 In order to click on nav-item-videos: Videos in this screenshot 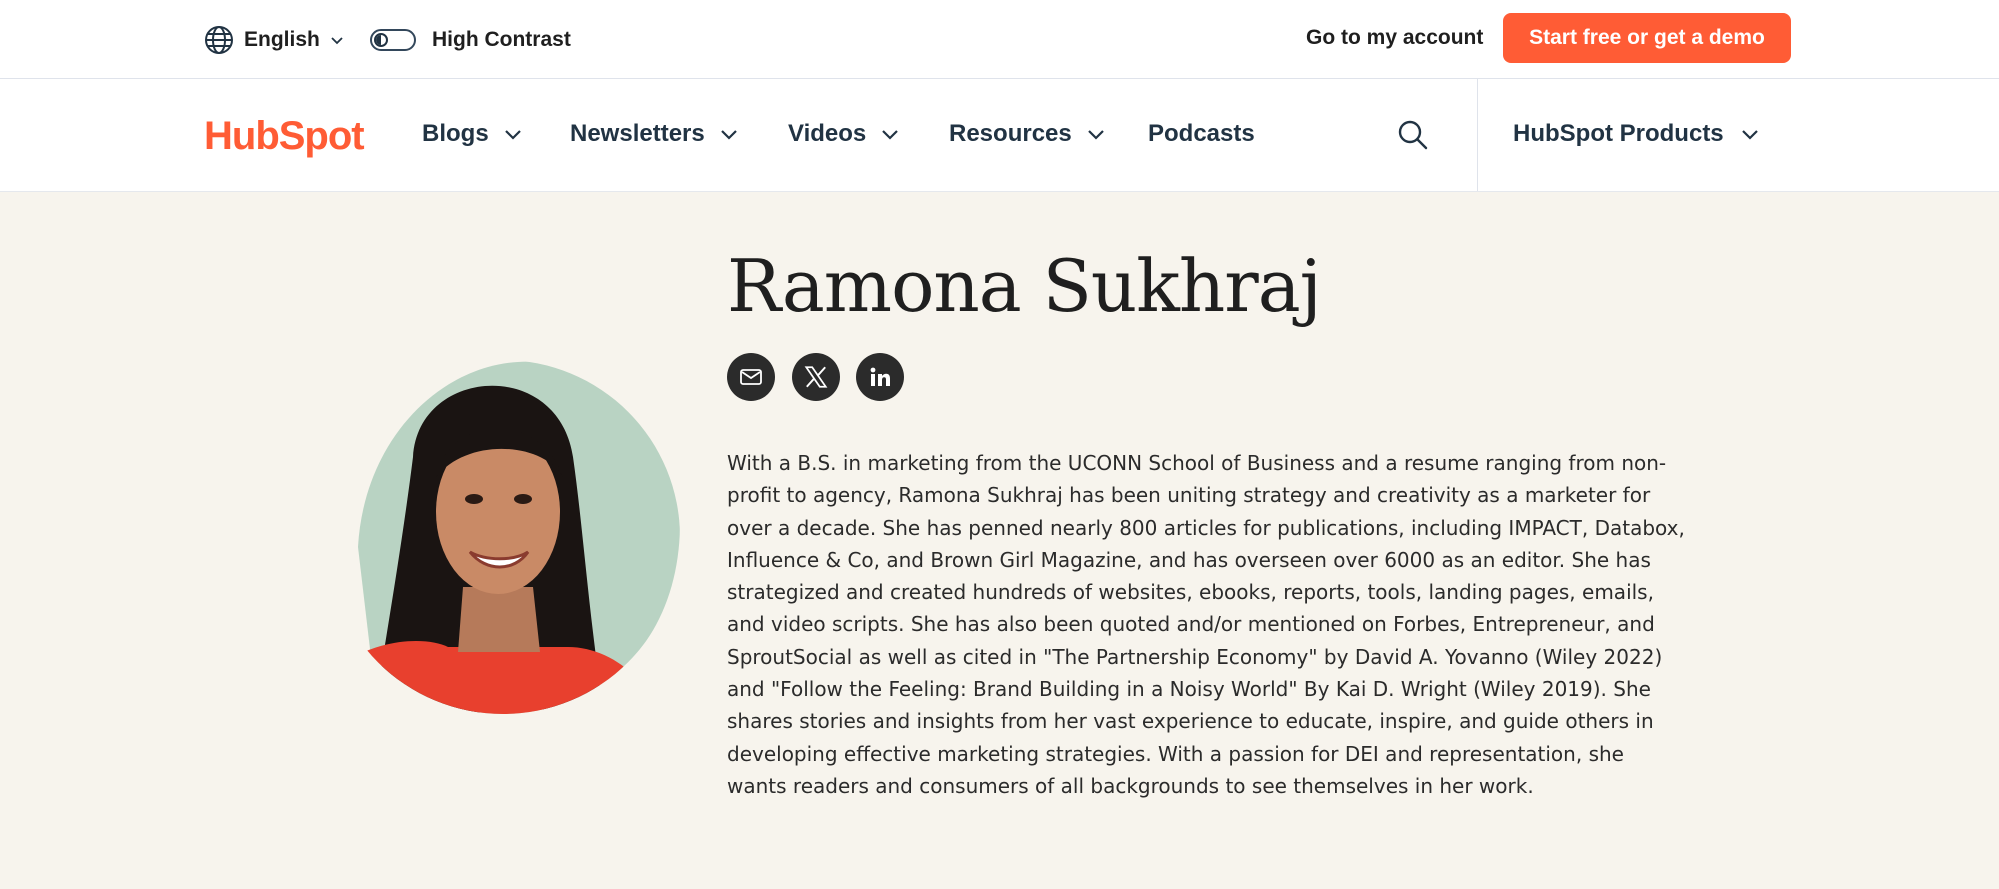, I will do `click(844, 134)`.